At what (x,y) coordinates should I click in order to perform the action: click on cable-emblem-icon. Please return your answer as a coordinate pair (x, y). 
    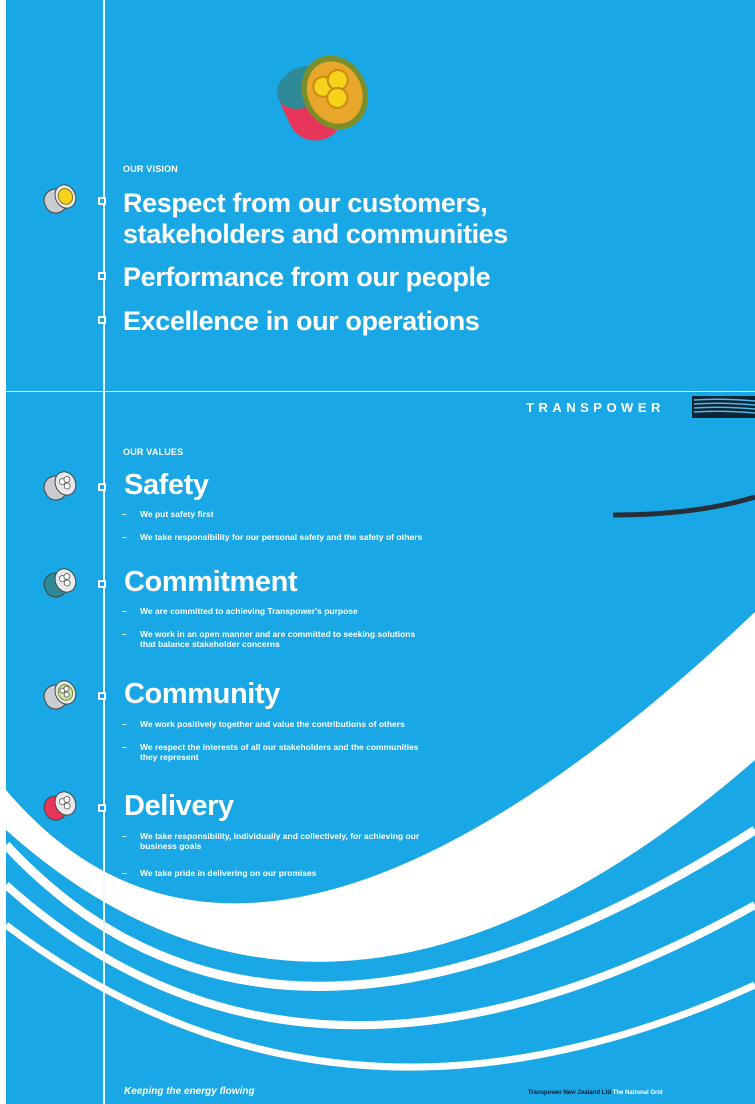
    Looking at the image, I should click on (322, 98).